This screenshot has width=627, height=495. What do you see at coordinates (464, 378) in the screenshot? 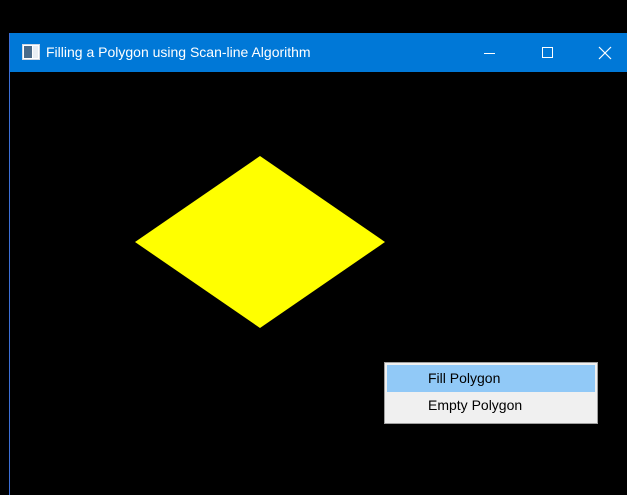
I see `menu-item-label: Fill Polygon` at bounding box center [464, 378].